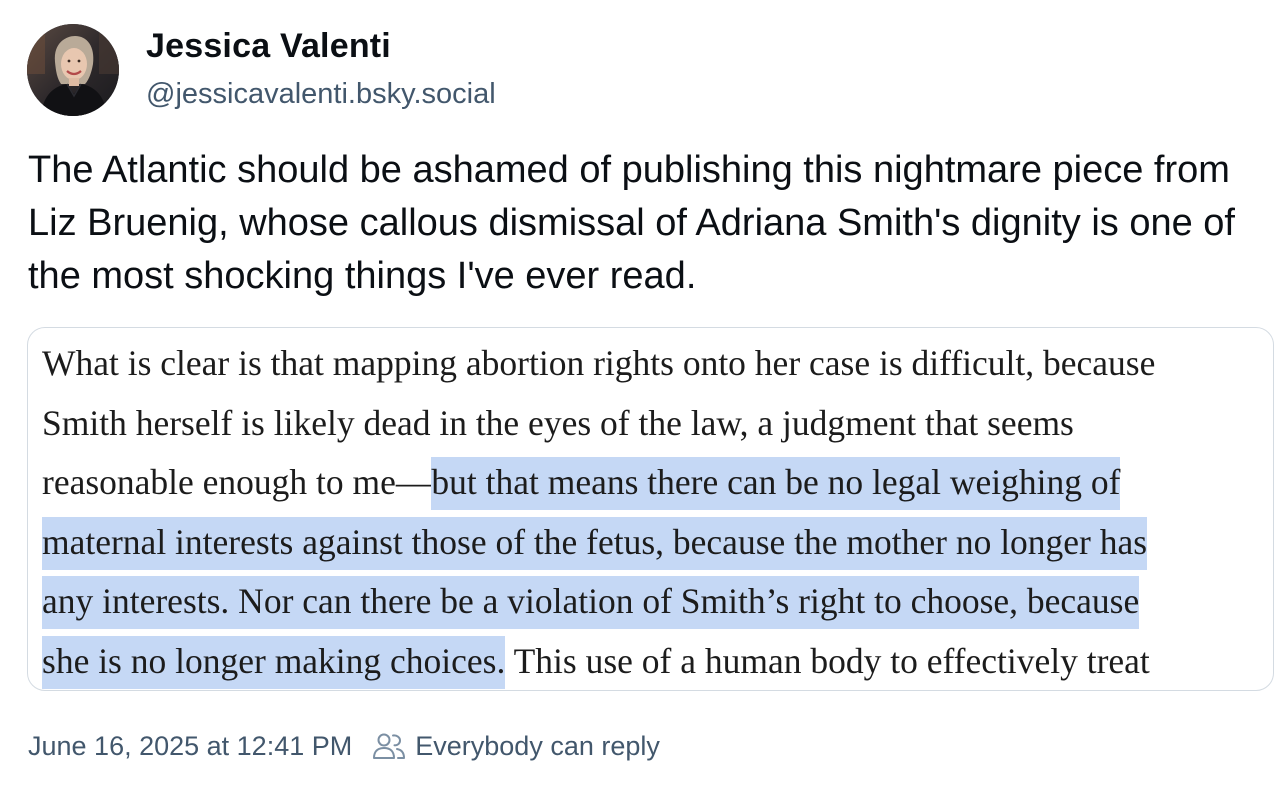  I want to click on author-avatar, so click(73, 70).